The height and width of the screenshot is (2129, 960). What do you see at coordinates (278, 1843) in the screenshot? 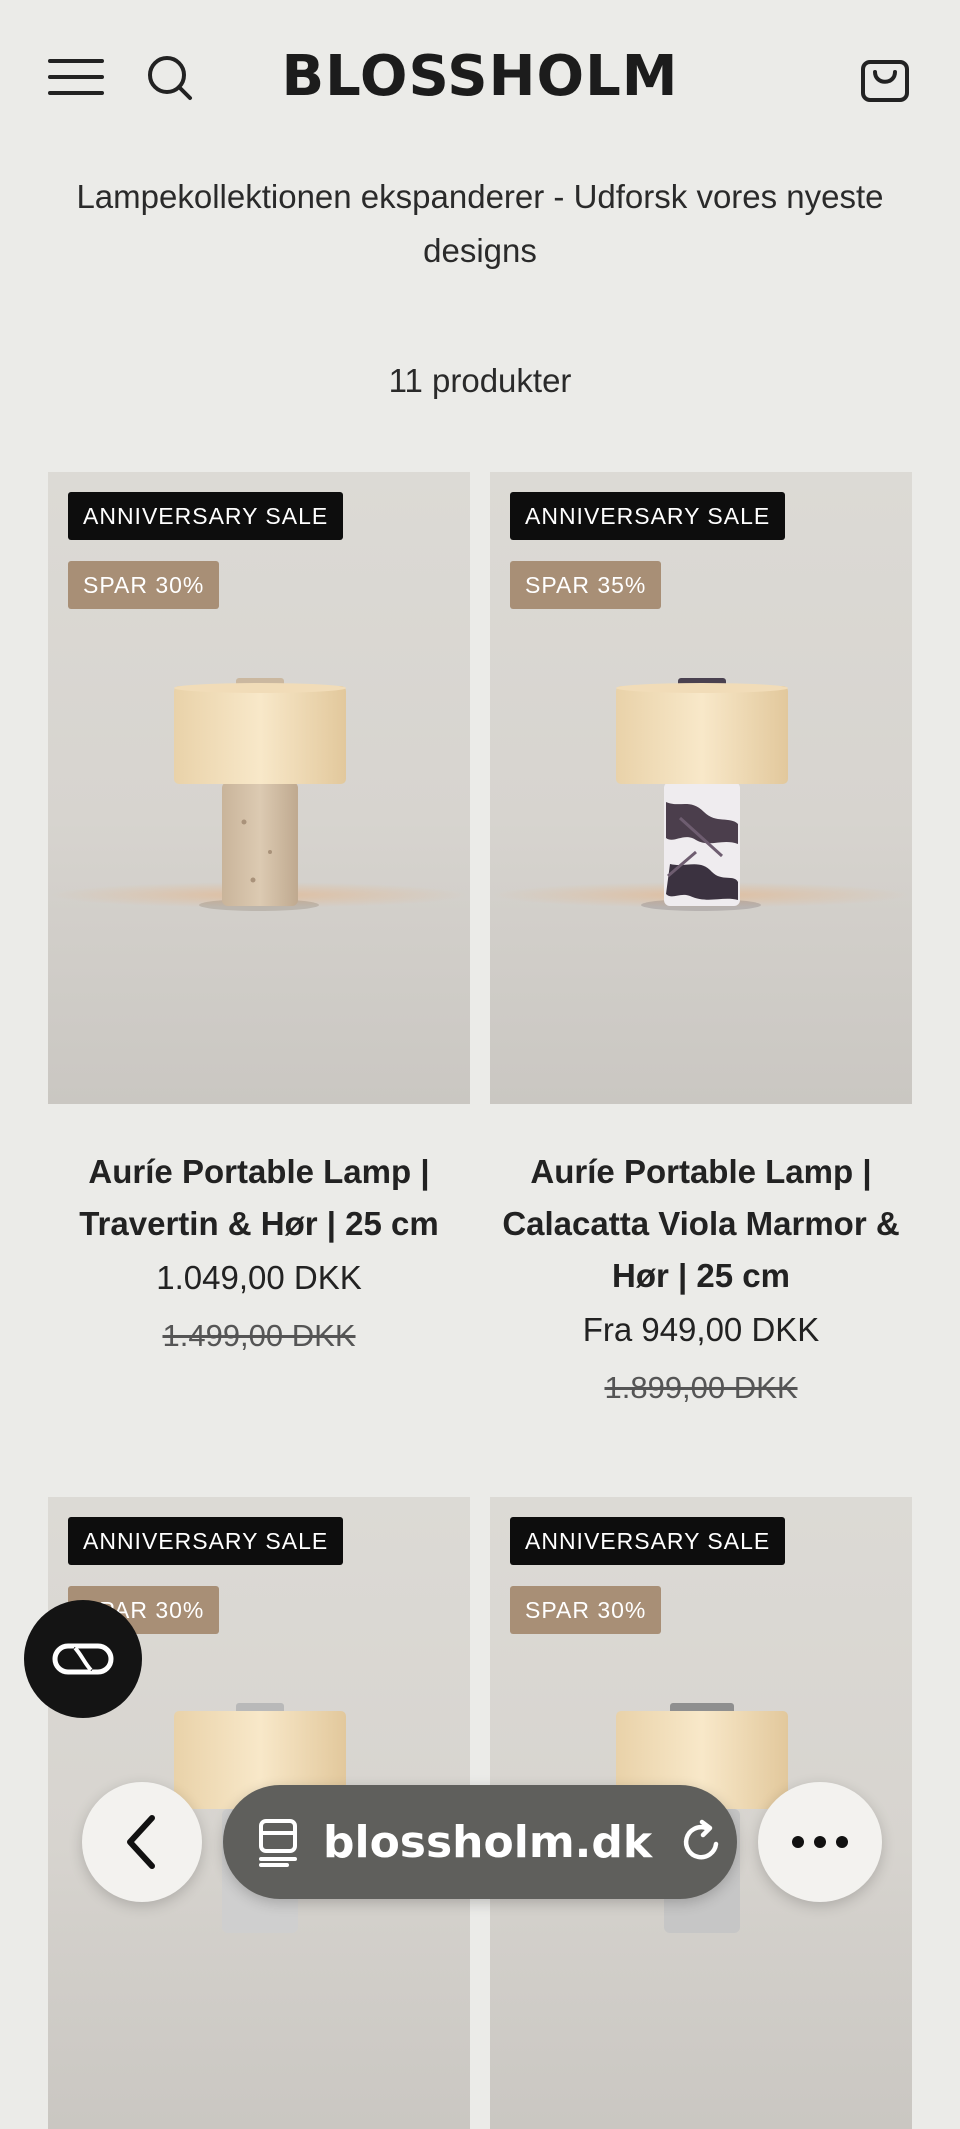
I see `tabs-icon` at bounding box center [278, 1843].